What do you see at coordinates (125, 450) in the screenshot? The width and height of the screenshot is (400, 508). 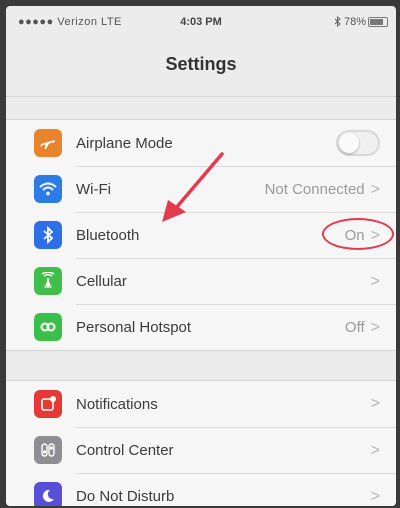 I see `settings-row-label: Control Center` at bounding box center [125, 450].